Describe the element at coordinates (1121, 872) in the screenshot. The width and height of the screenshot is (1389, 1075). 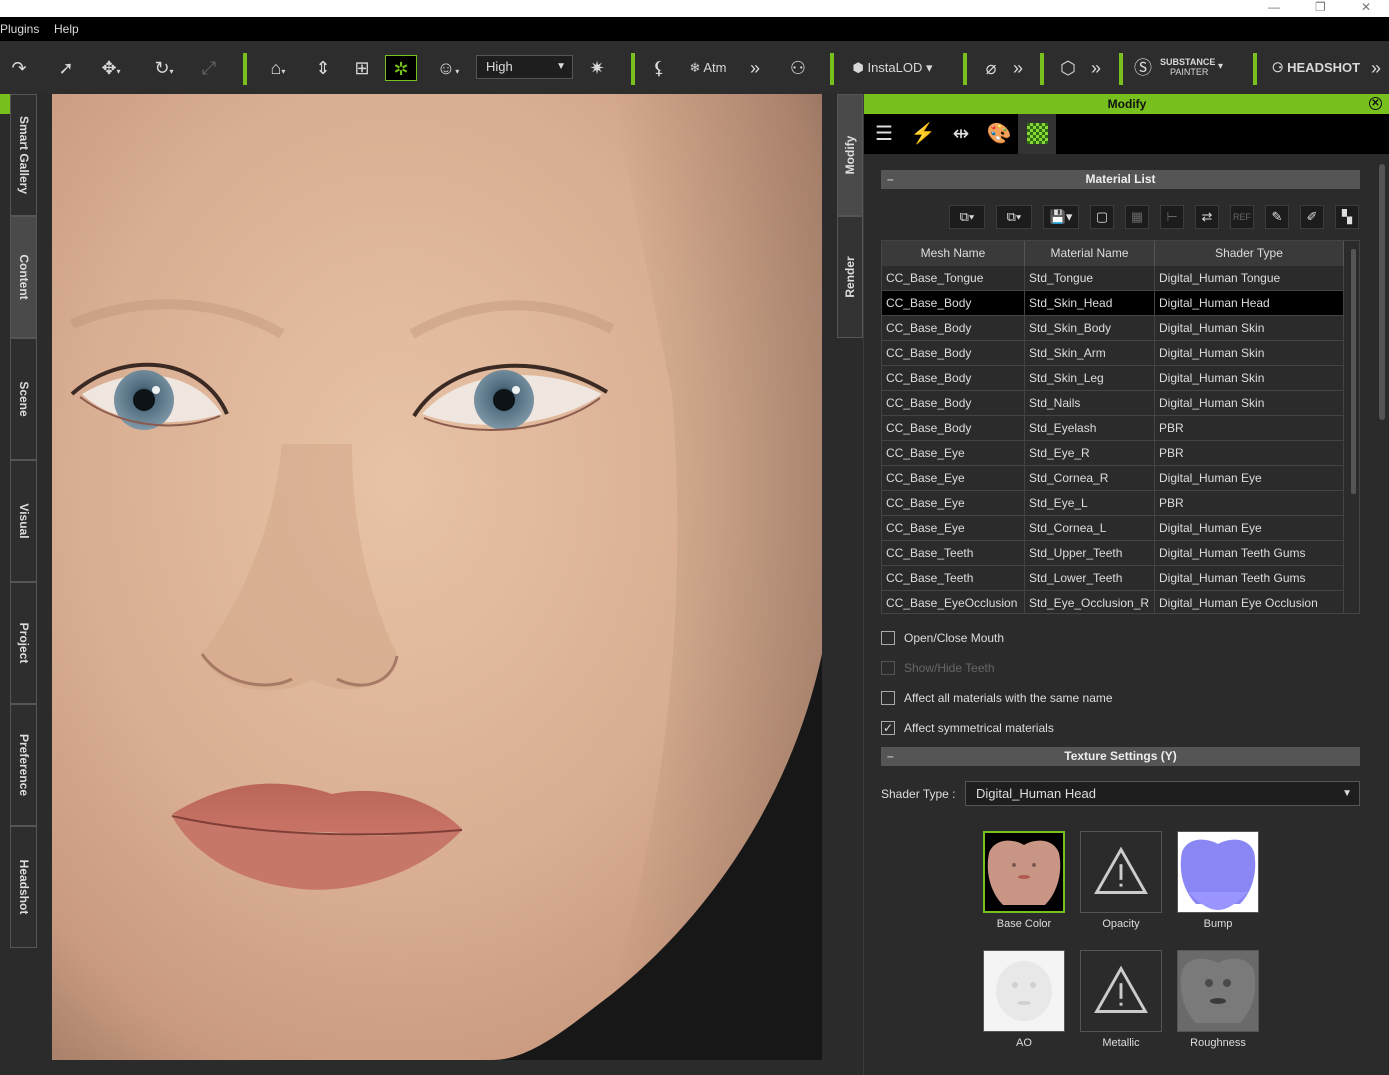
I see `texture-slot-opacity` at that location.